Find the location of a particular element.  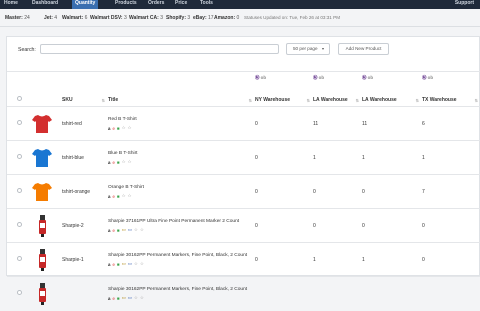

nav-item-quantity: Quantity is located at coordinates (85, 4).